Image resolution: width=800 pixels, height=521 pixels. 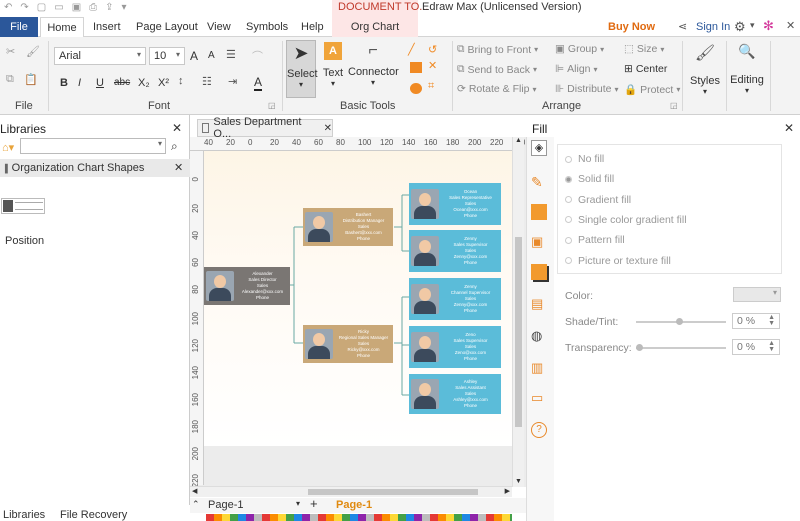 What do you see at coordinates (267, 27) in the screenshot?
I see `tab-symbols: Symbols` at bounding box center [267, 27].